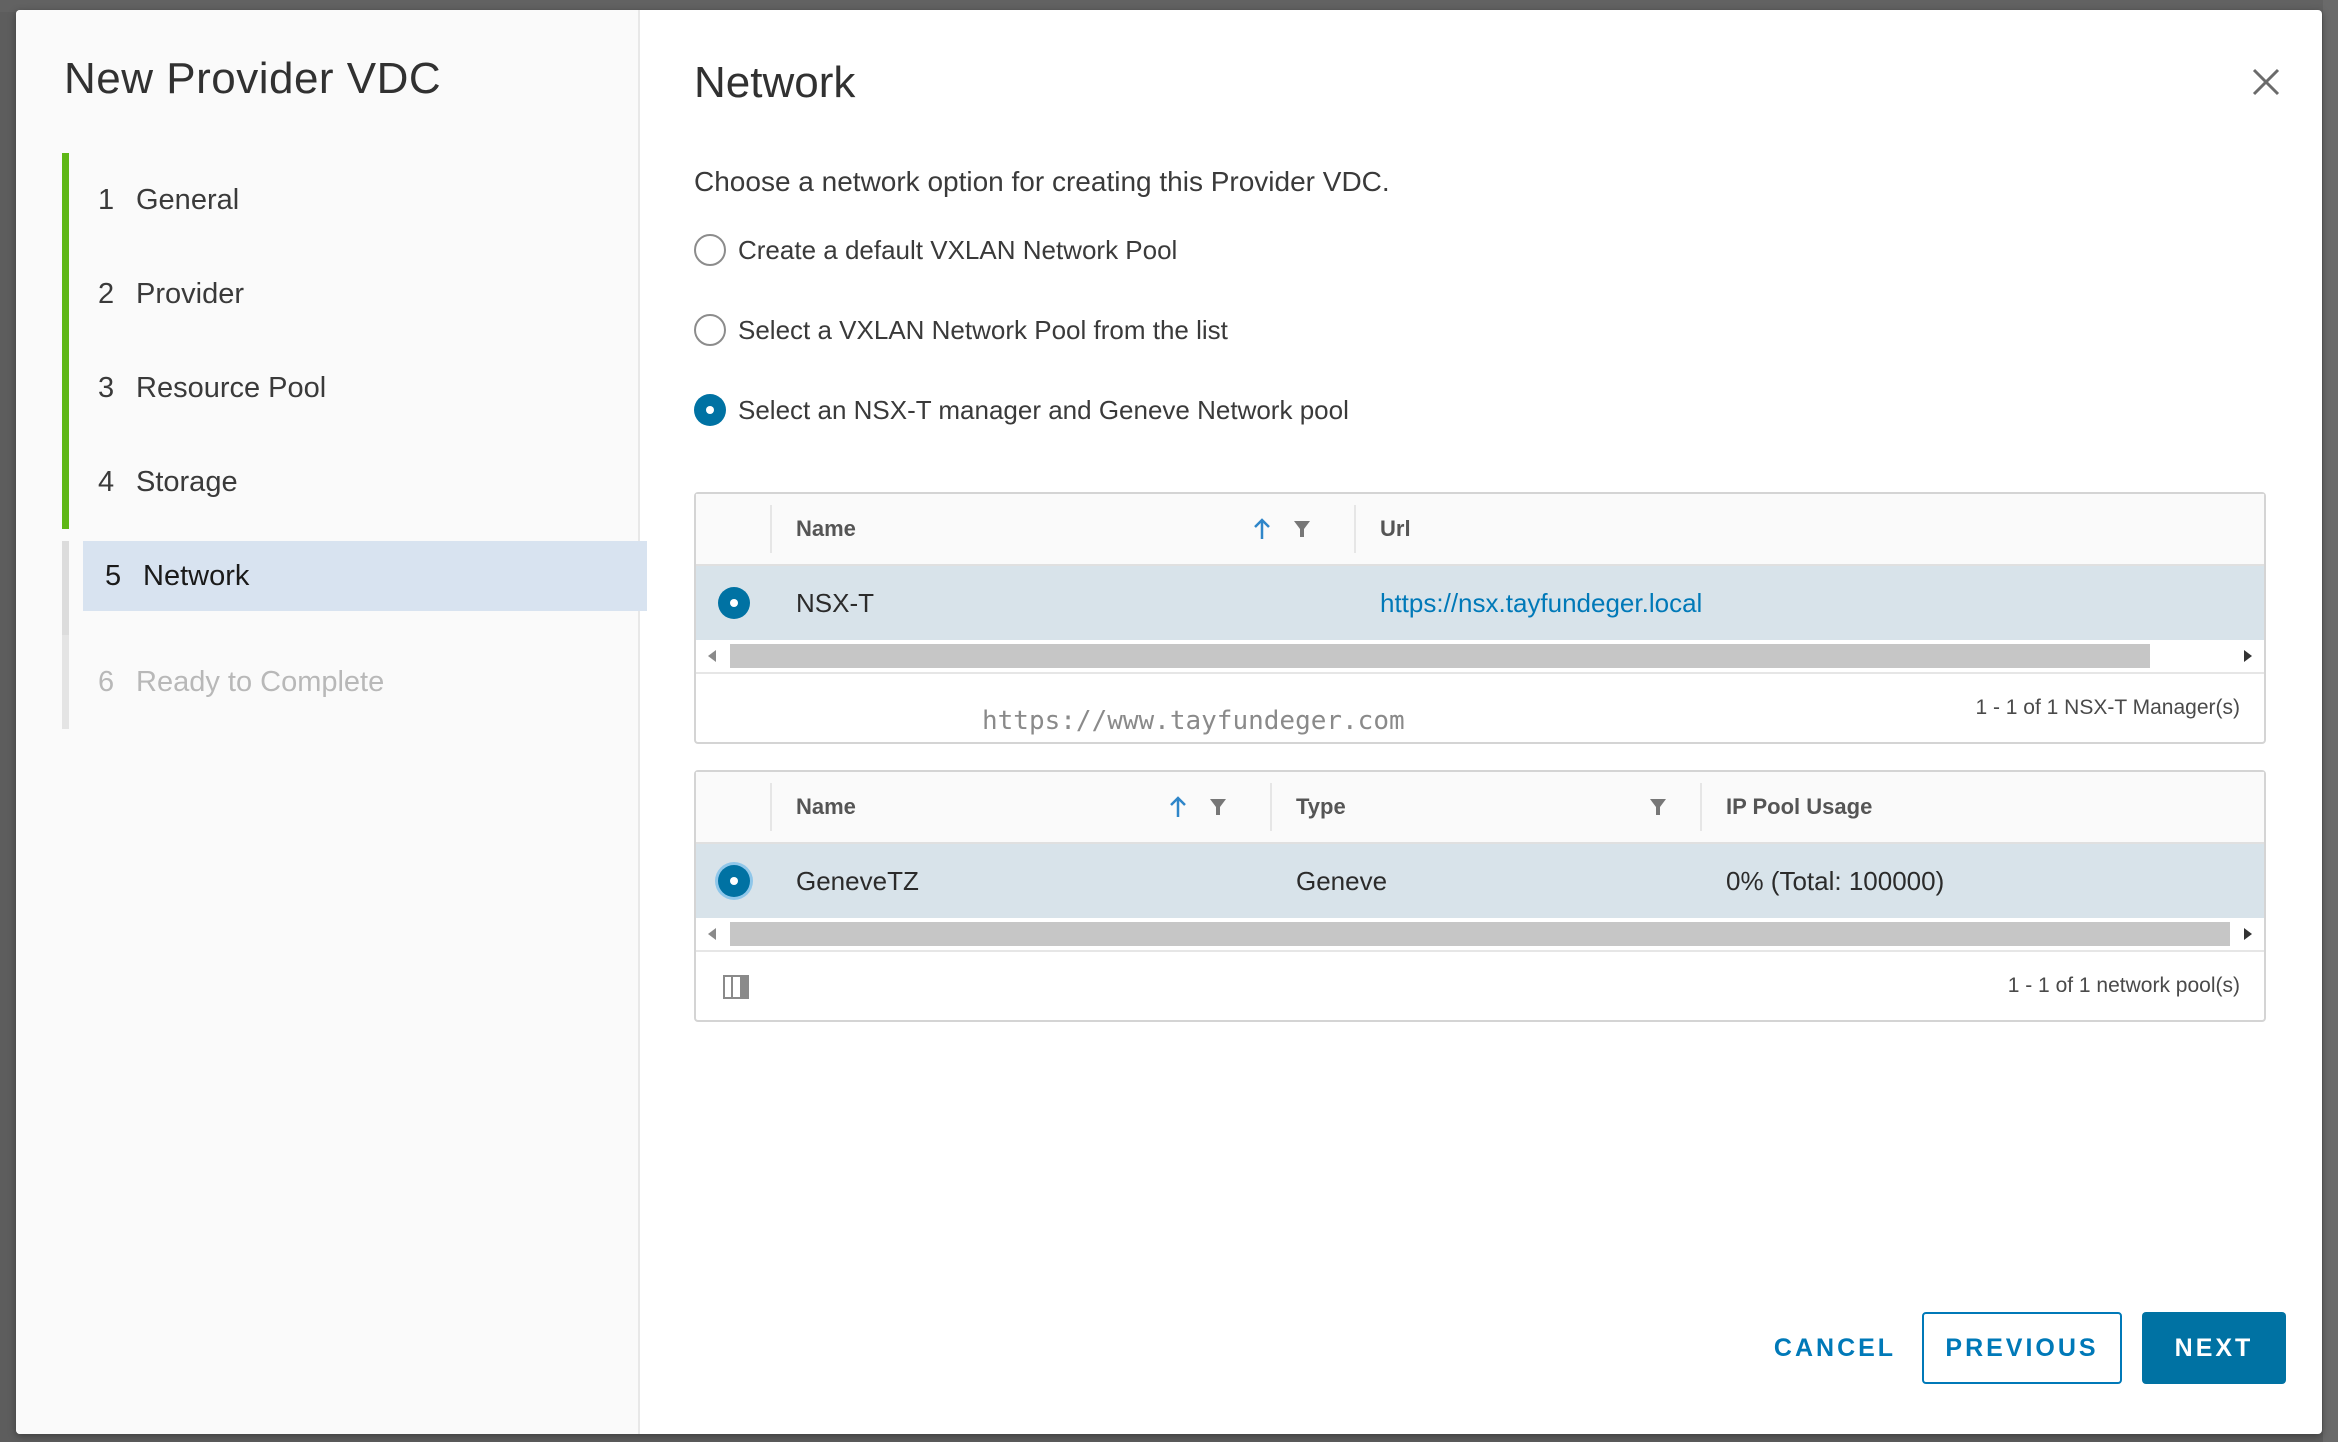  I want to click on column-header-ip-pool-usage: IP Pool Usage, so click(1787, 807).